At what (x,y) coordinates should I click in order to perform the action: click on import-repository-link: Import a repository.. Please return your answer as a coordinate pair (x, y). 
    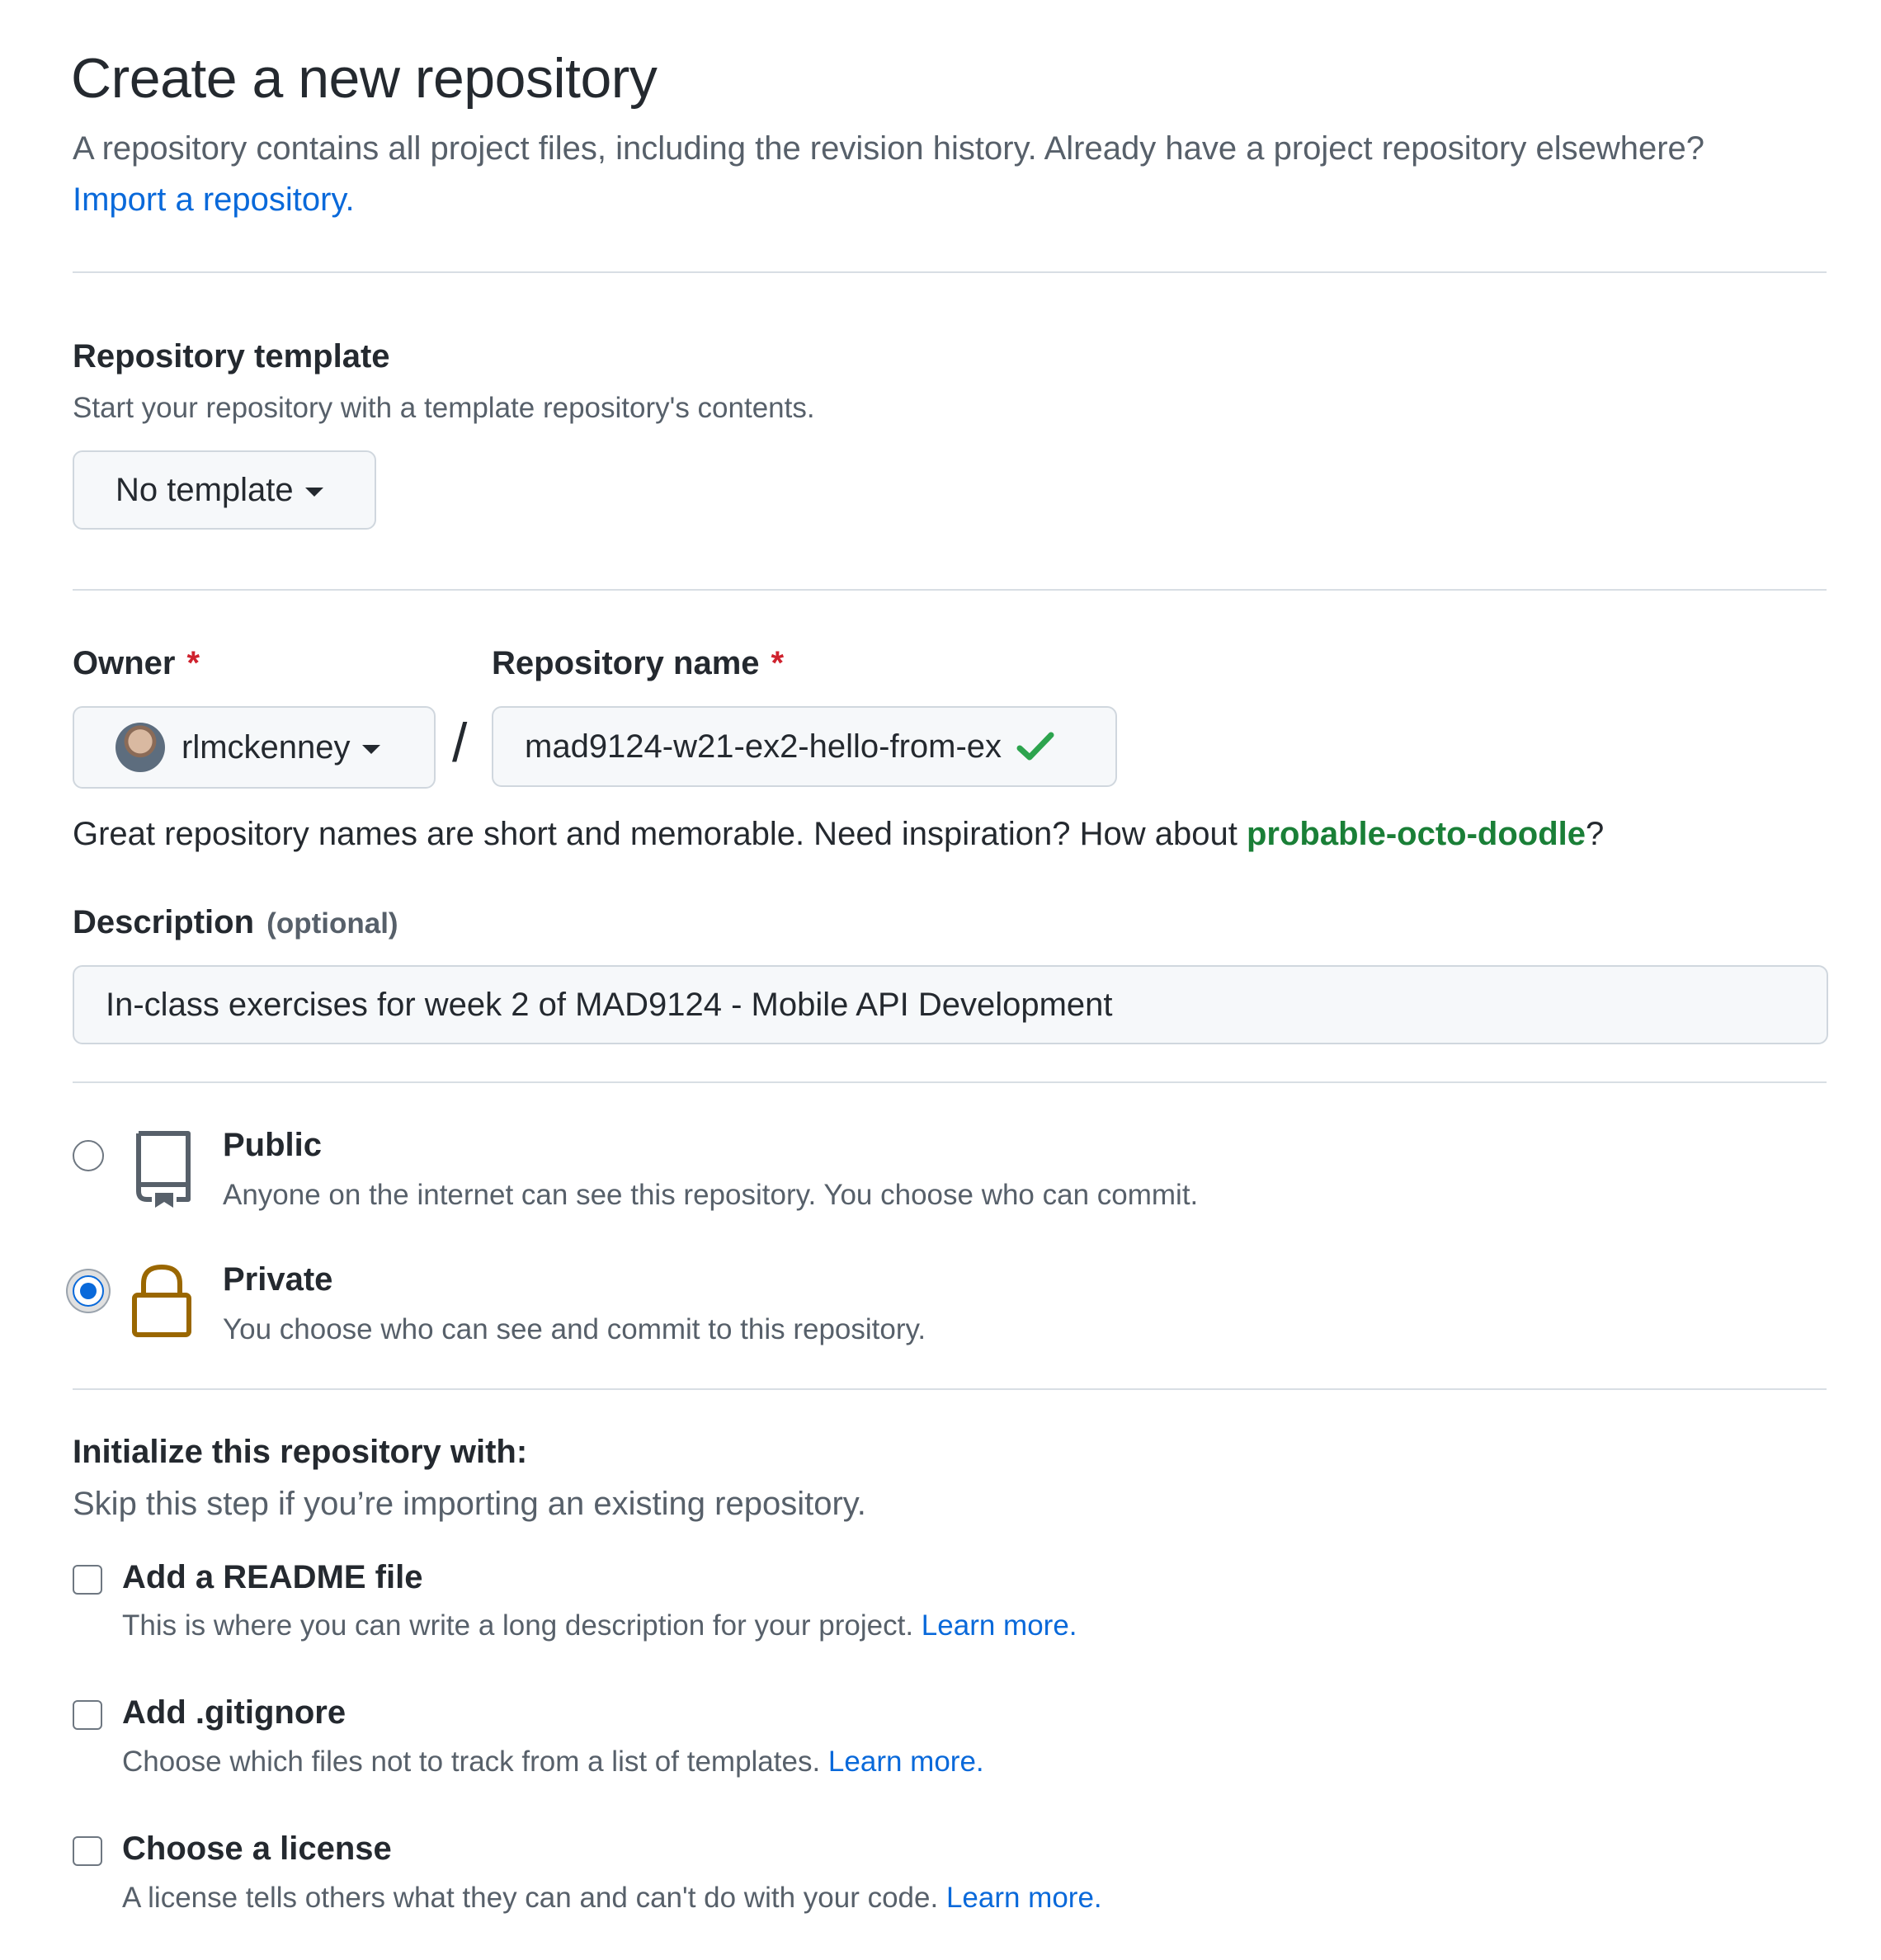
    Looking at the image, I should click on (214, 200).